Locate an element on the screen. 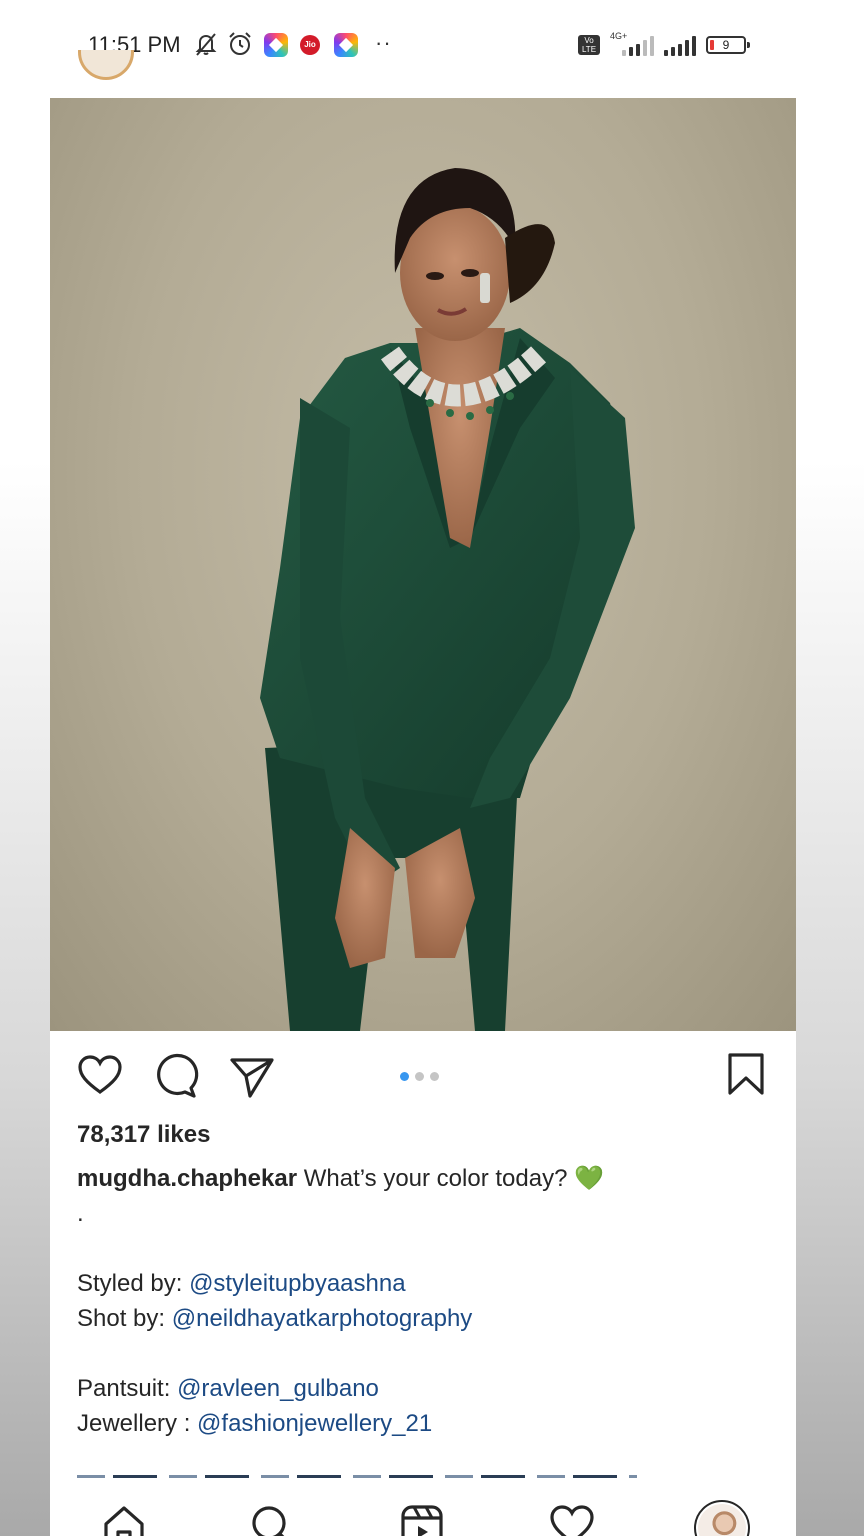 This screenshot has height=1536, width=864. credit-mention: @styleitupbyaashna is located at coordinates (297, 1283).